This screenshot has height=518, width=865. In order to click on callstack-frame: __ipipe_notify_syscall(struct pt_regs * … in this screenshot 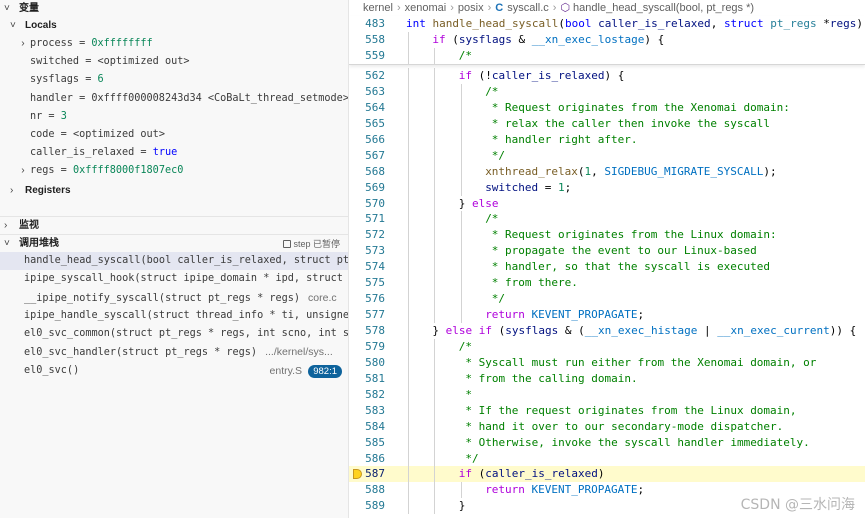, I will do `click(174, 298)`.